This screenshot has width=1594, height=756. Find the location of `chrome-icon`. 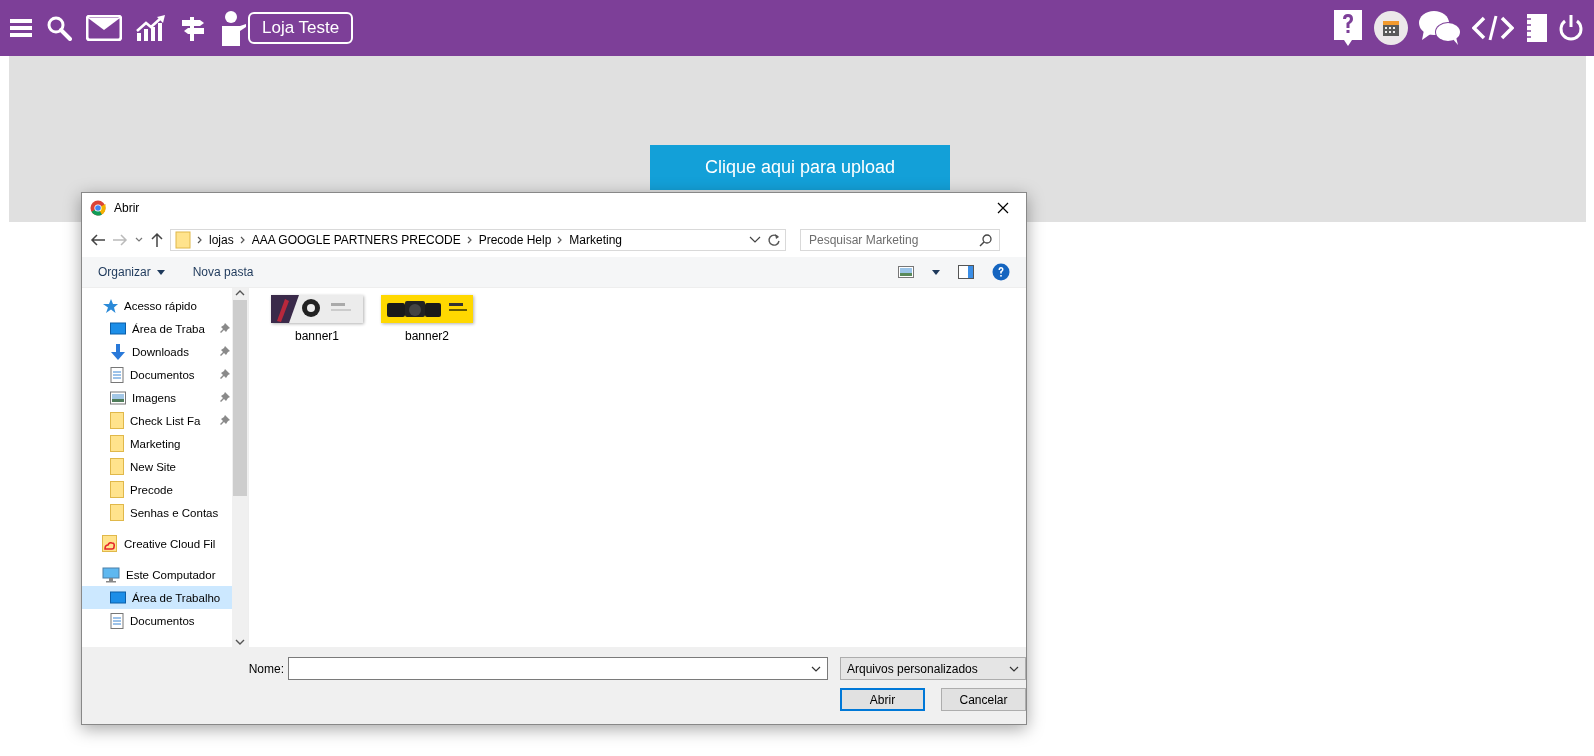

chrome-icon is located at coordinates (98, 208).